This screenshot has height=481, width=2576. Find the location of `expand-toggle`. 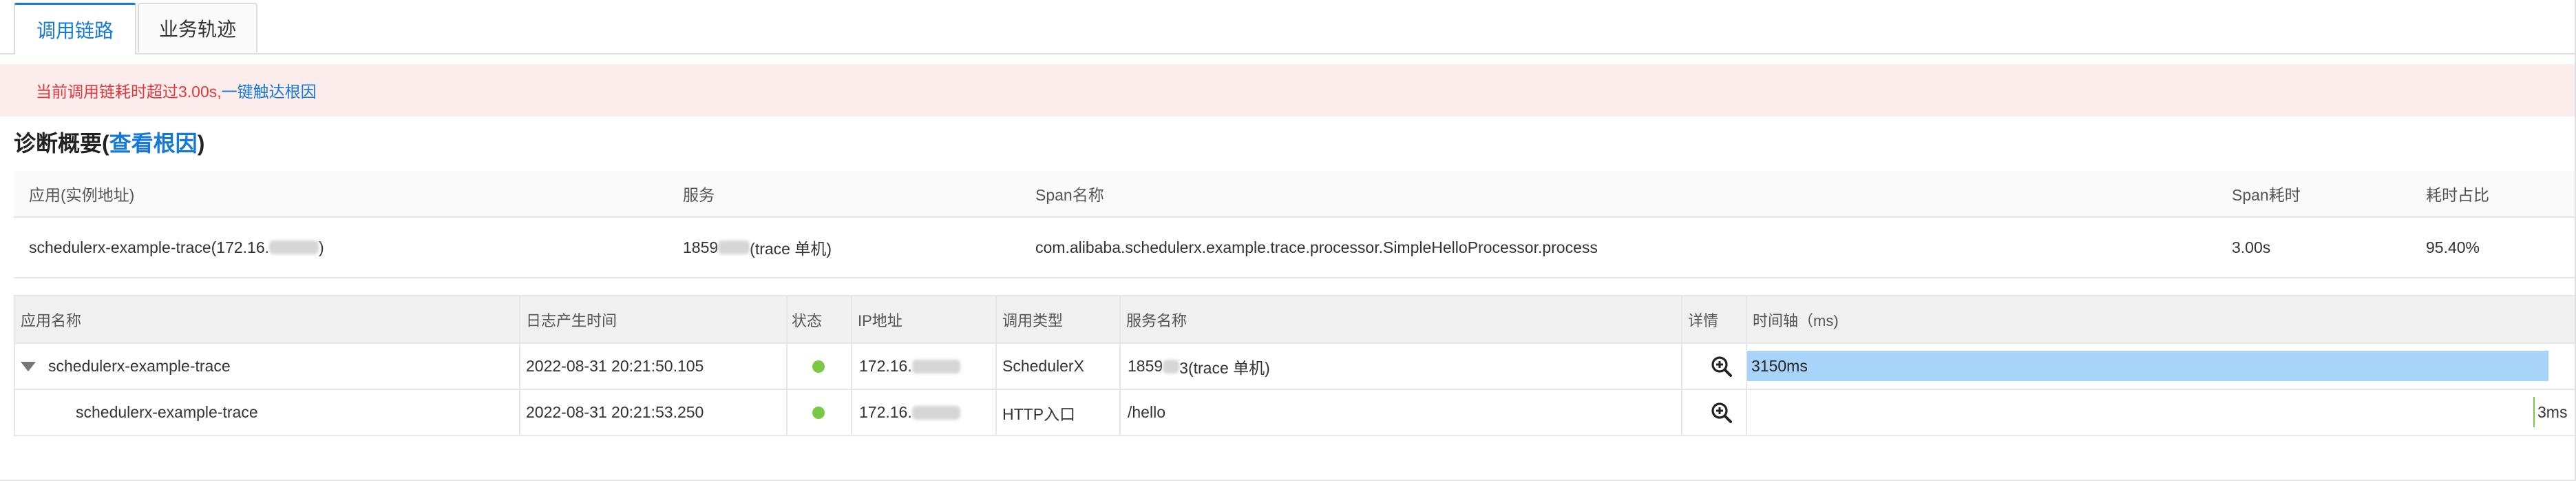

expand-toggle is located at coordinates (29, 366).